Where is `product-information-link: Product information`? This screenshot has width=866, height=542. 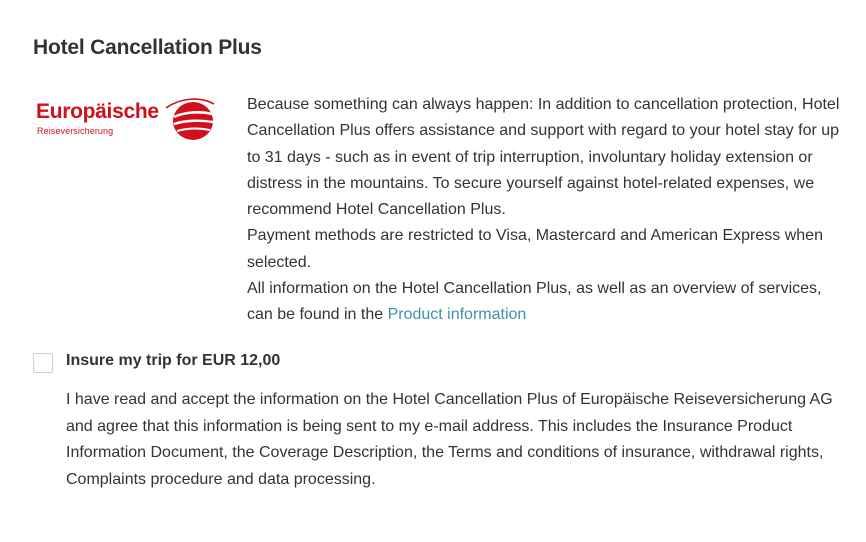
product-information-link: Product information is located at coordinates (457, 314).